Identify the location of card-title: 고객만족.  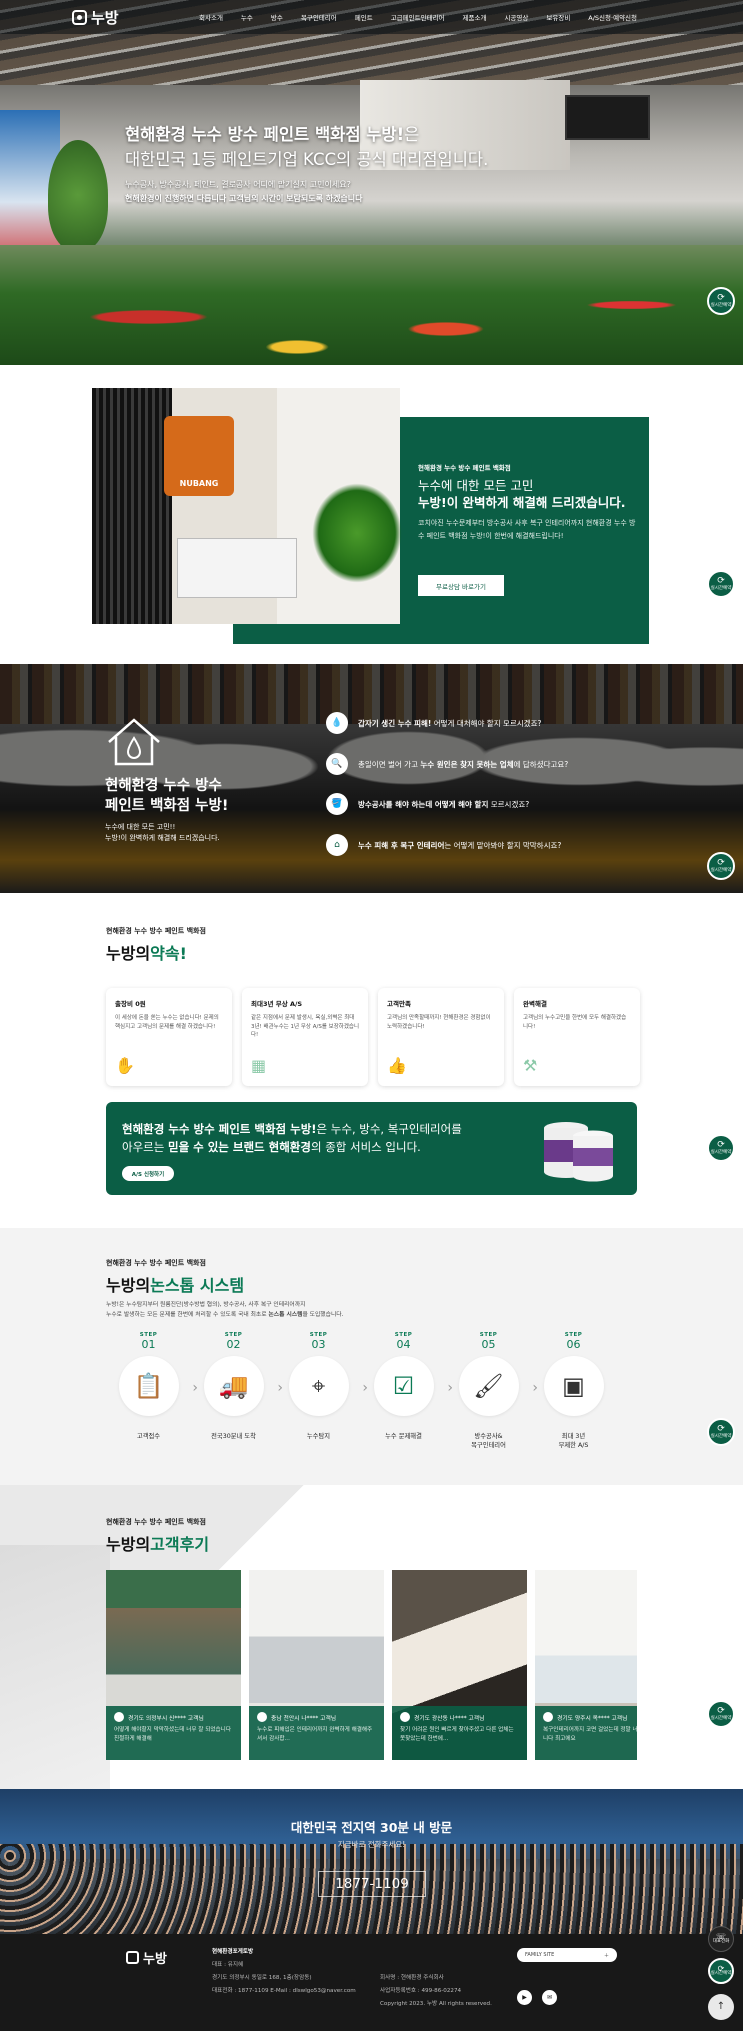
(399, 1004).